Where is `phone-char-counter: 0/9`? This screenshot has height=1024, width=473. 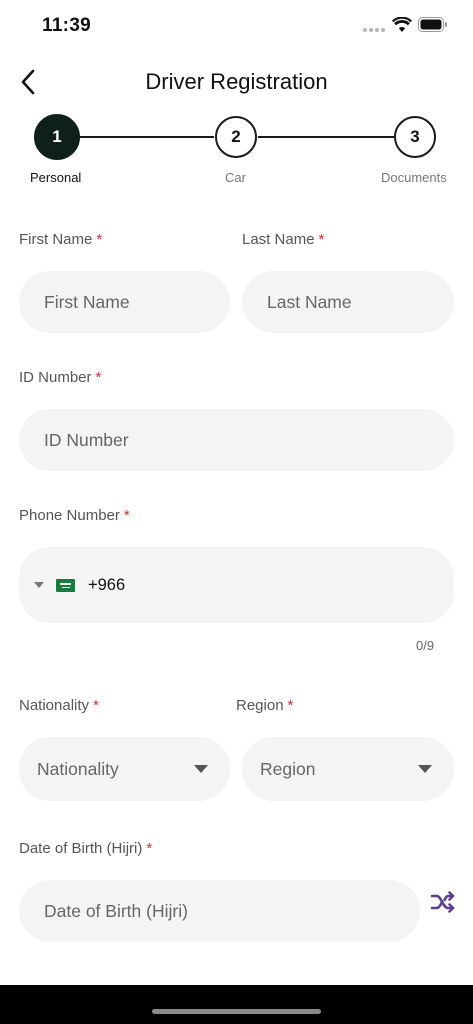
phone-char-counter: 0/9 is located at coordinates (425, 645).